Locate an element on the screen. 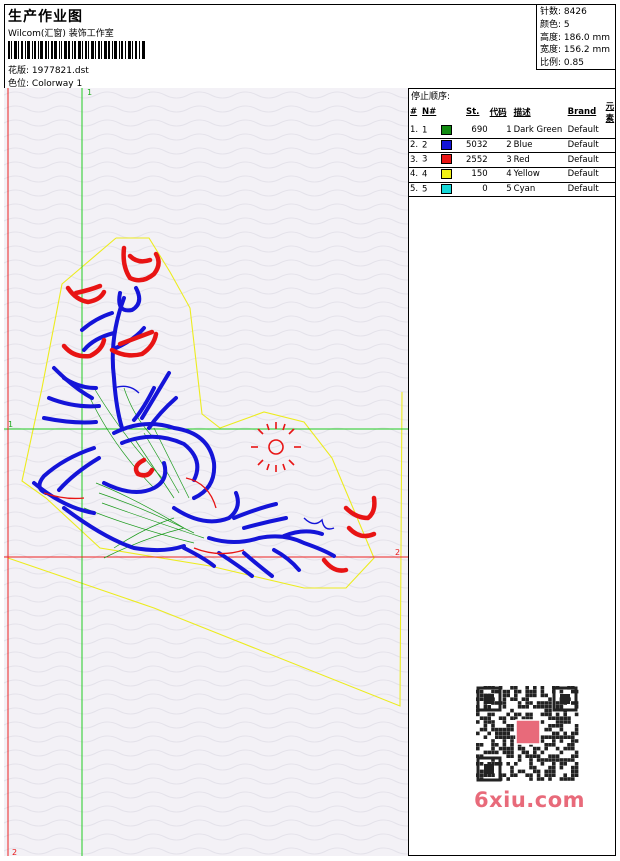 The image size is (620, 861). color-row: 4. 4 150 4 Yellow Default is located at coordinates (512, 174).